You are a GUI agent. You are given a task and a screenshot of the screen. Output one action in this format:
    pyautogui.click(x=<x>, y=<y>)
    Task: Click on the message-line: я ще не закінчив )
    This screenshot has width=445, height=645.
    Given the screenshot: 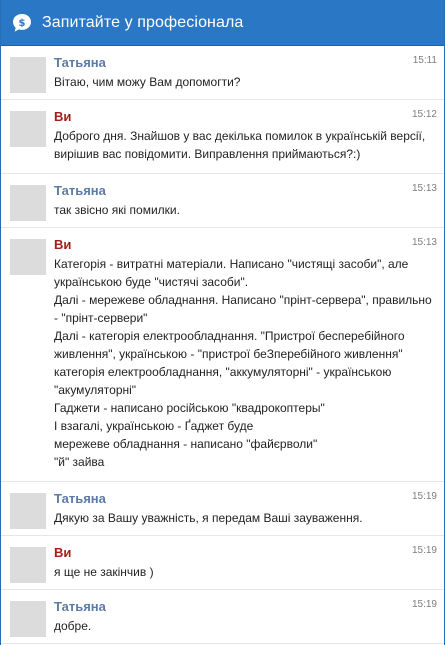 What is the action you would take?
    pyautogui.click(x=104, y=572)
    